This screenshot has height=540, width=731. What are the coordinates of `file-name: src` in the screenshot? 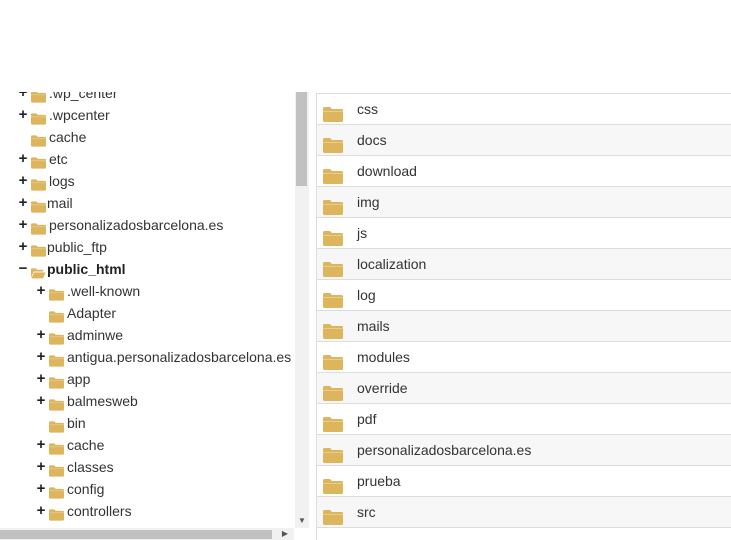 It's located at (366, 512).